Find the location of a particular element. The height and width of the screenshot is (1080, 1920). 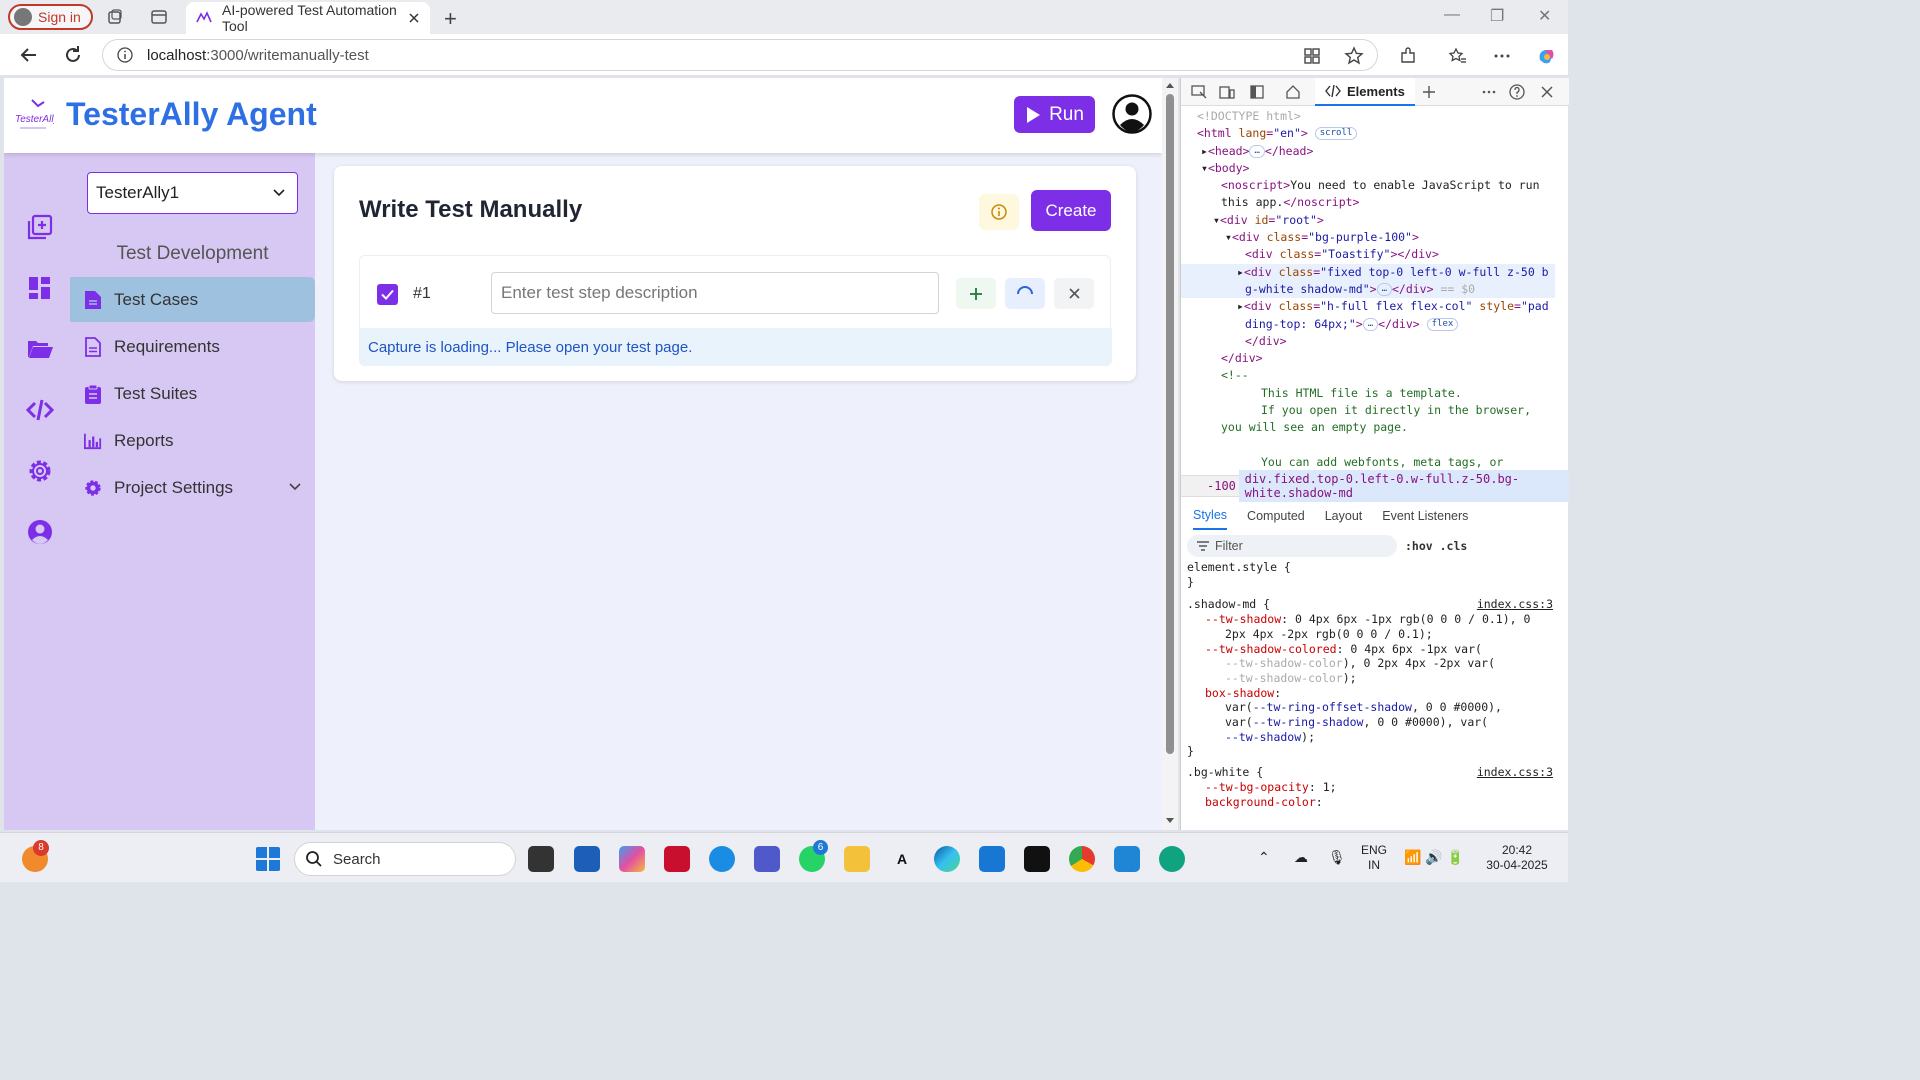

terminal-icon is located at coordinates (541, 859).